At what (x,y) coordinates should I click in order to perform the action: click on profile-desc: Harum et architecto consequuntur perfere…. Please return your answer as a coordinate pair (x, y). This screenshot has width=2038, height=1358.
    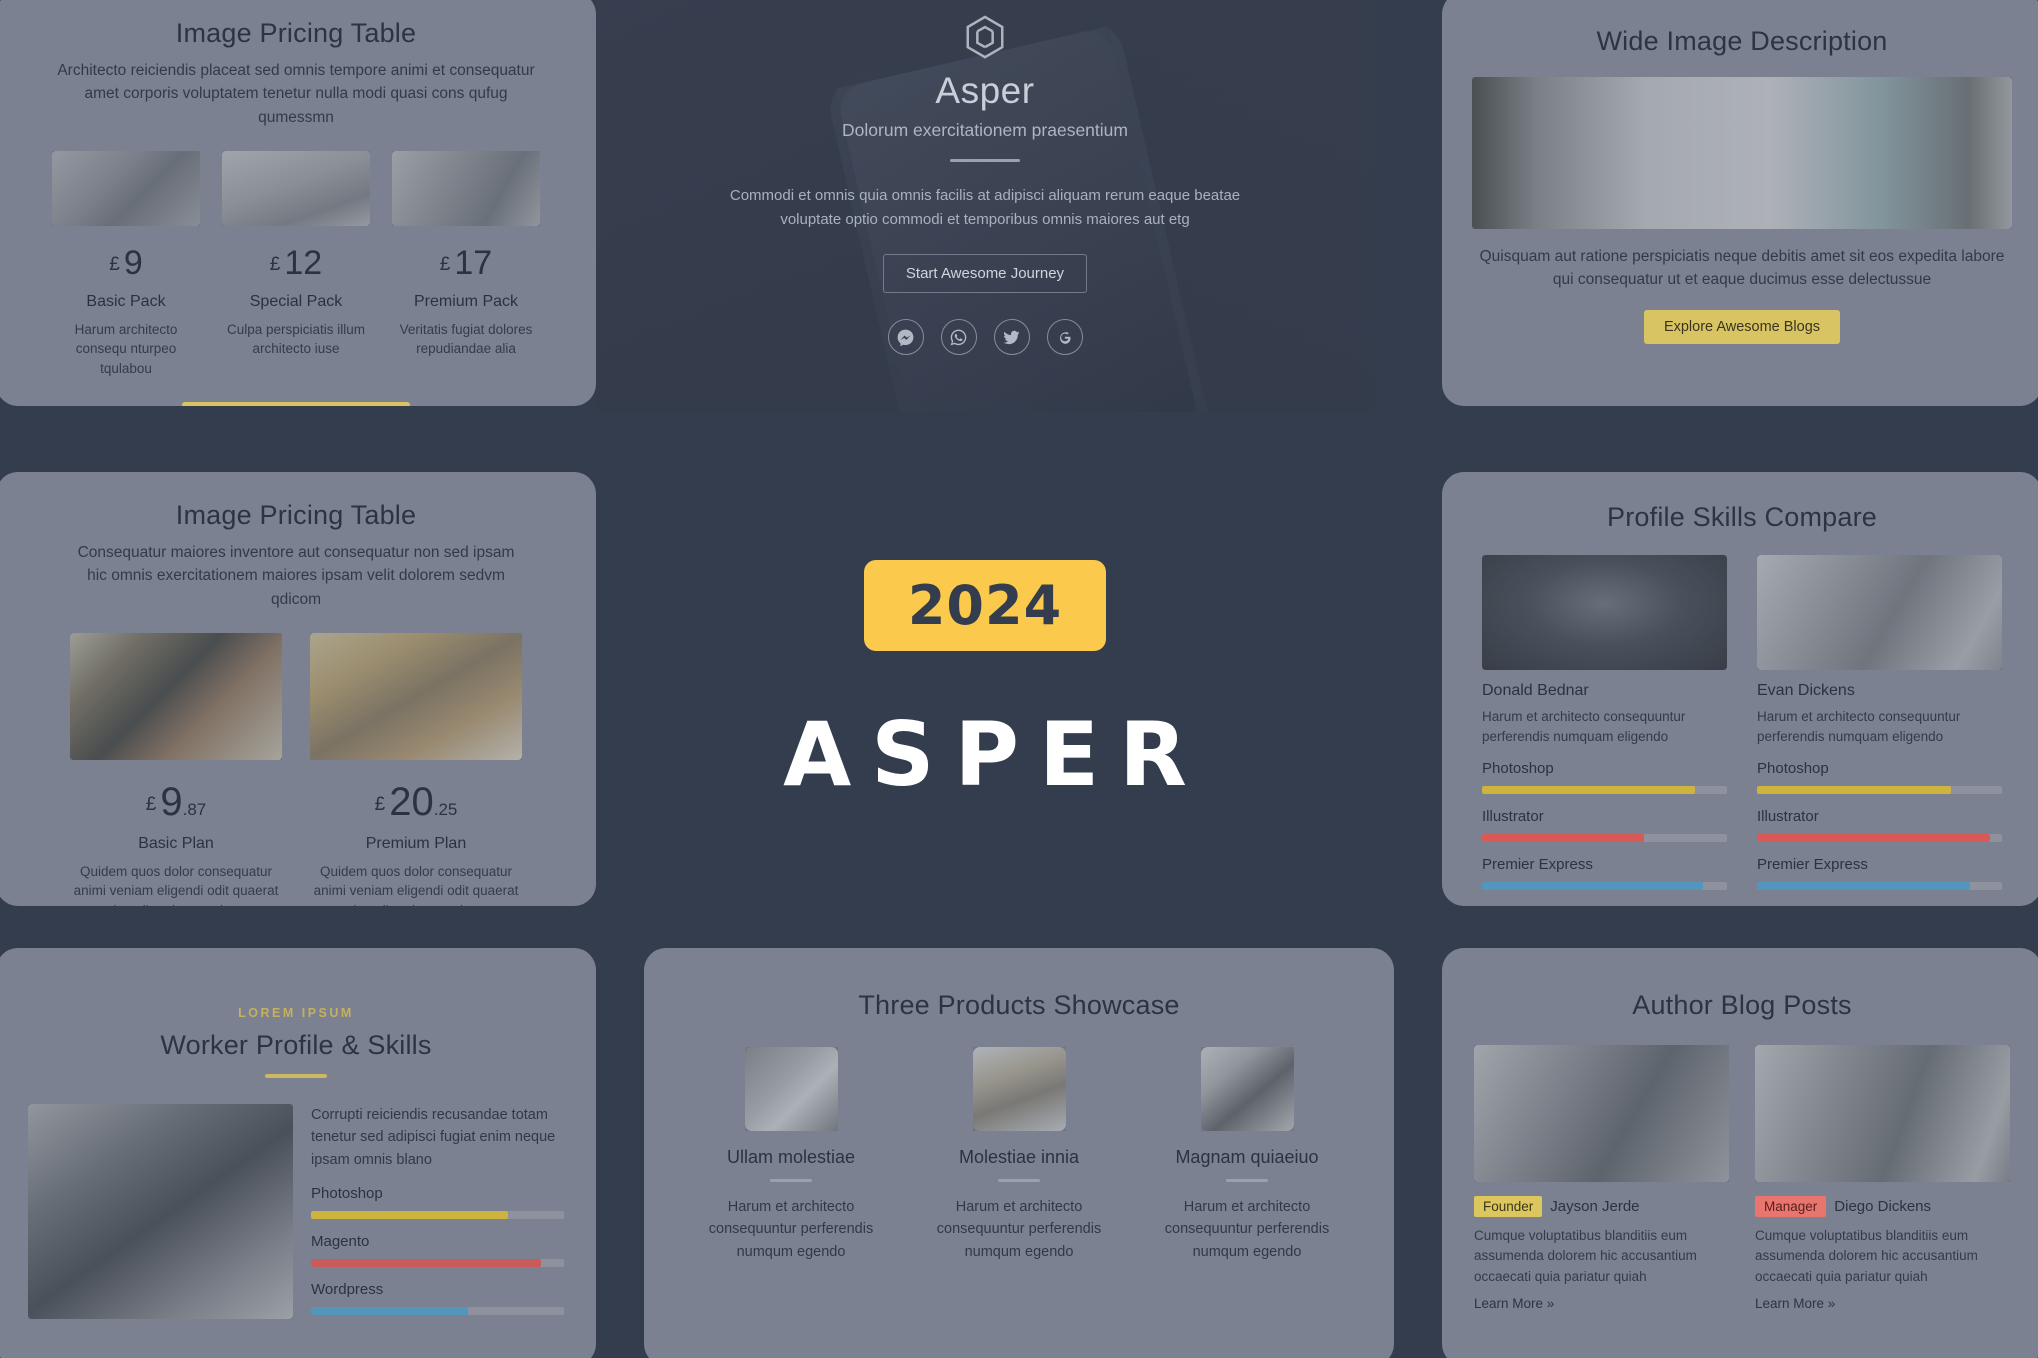
    Looking at the image, I should click on (1859, 726).